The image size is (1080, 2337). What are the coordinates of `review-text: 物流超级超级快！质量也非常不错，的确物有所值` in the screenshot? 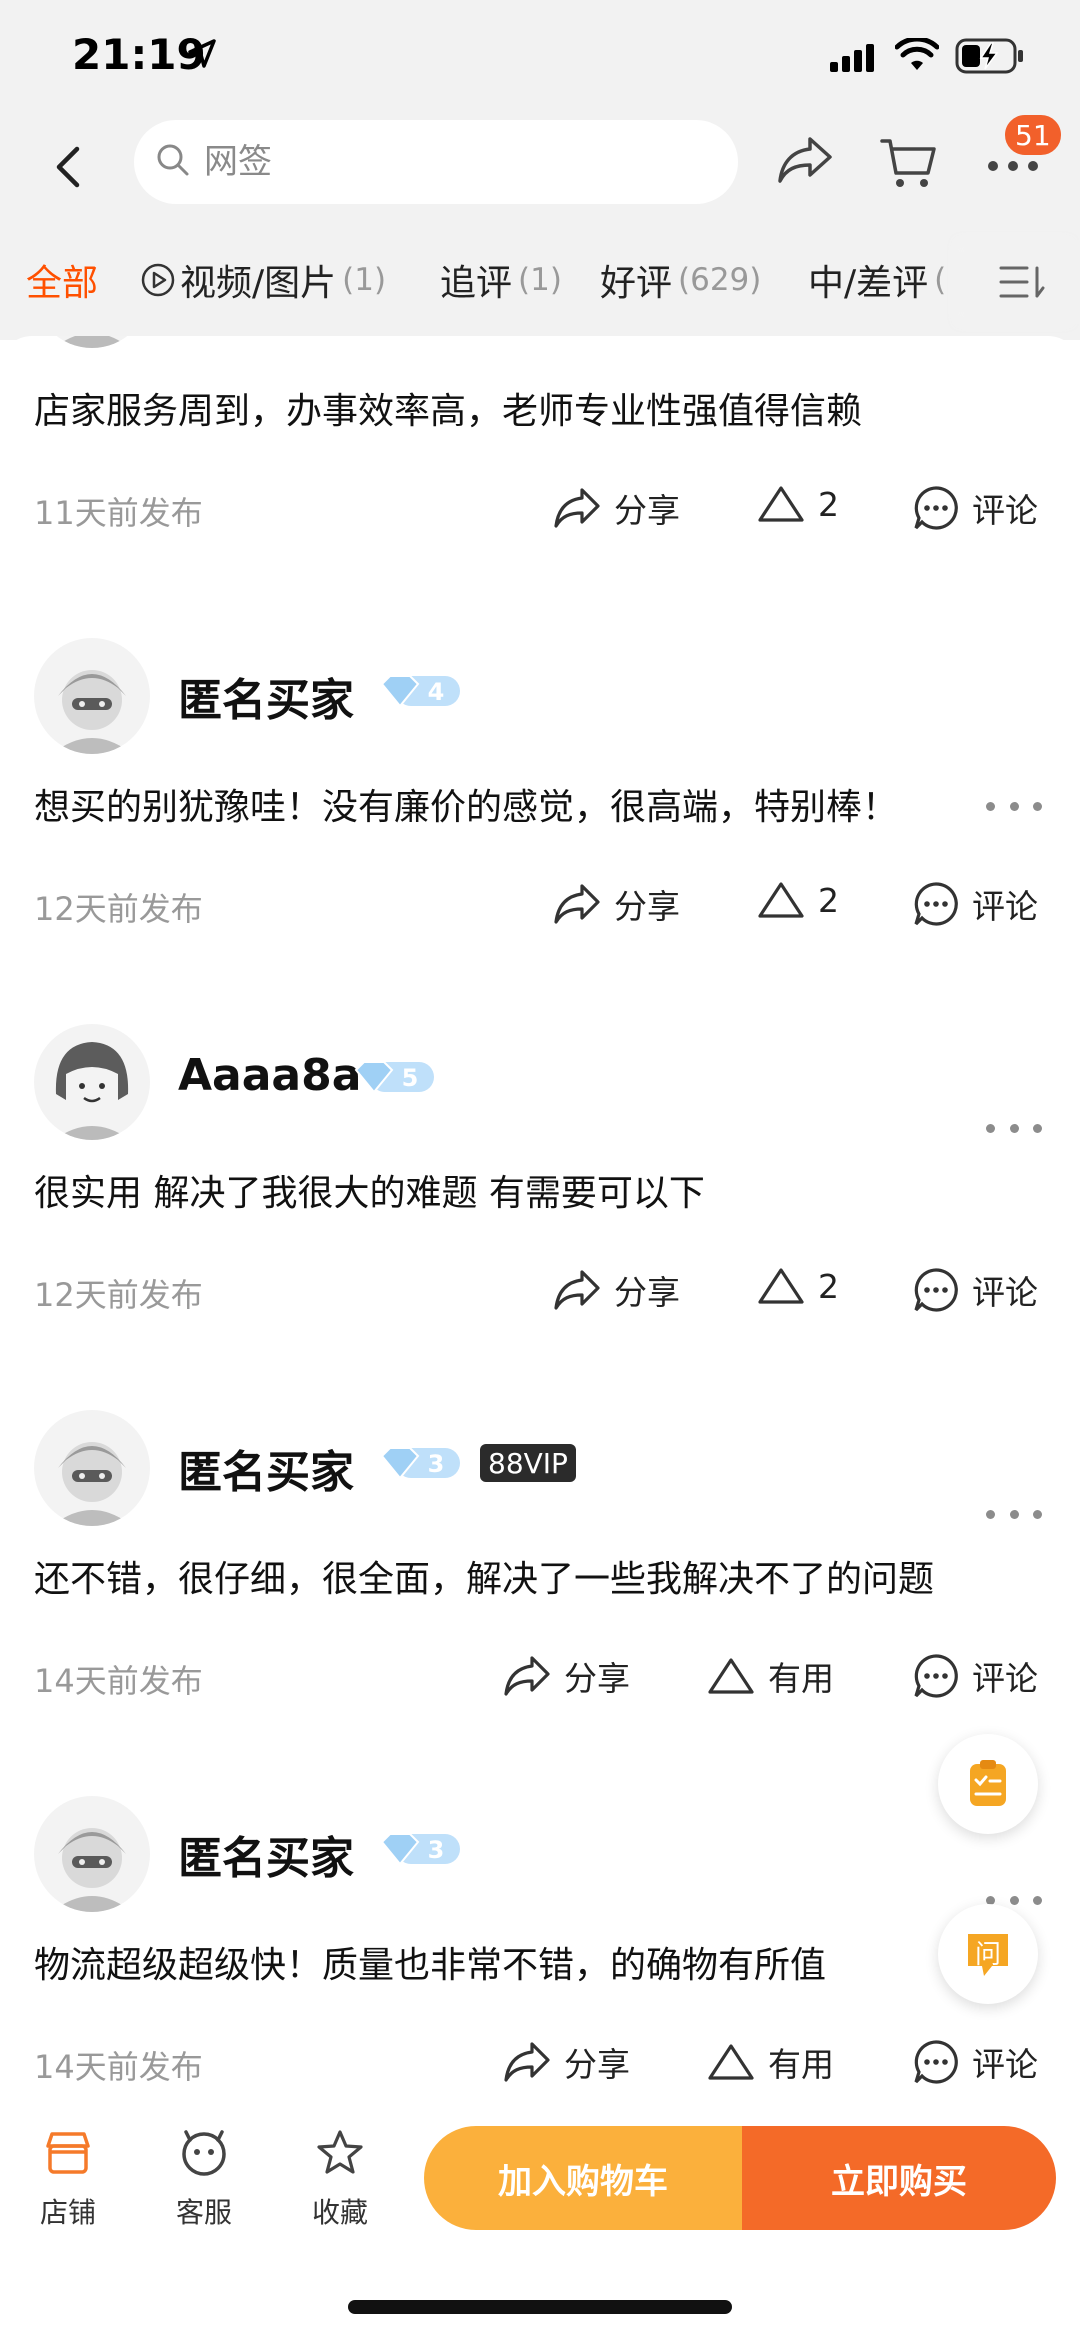 It's located at (430, 1965).